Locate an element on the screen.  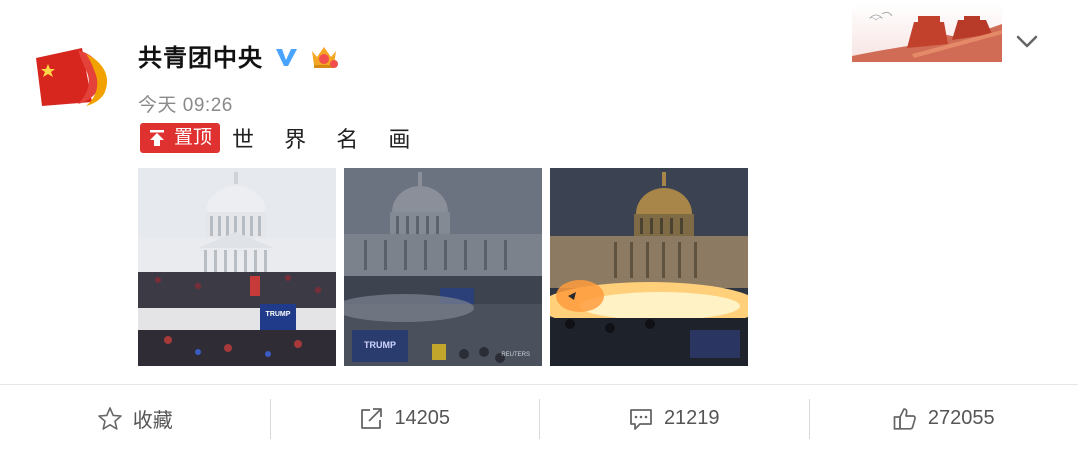
comment-icon is located at coordinates (641, 419).